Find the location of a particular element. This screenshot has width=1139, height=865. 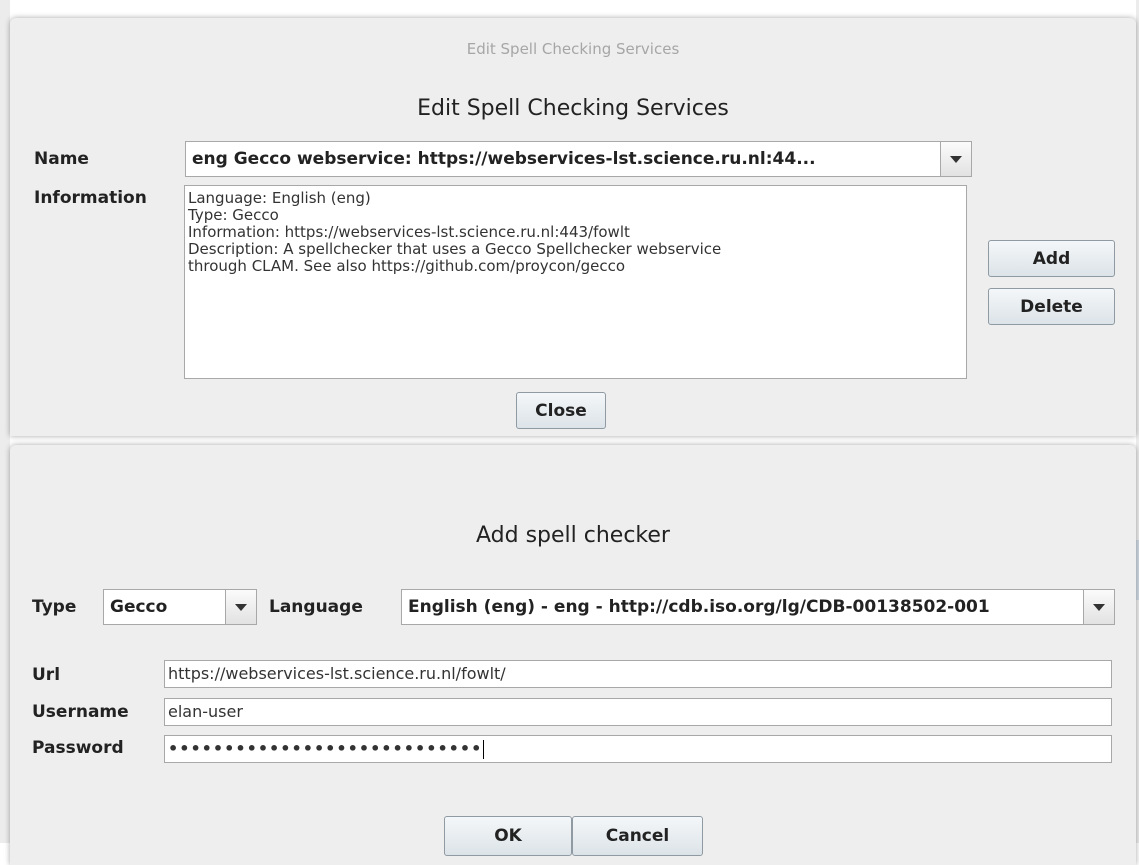

text-caret is located at coordinates (484, 749).